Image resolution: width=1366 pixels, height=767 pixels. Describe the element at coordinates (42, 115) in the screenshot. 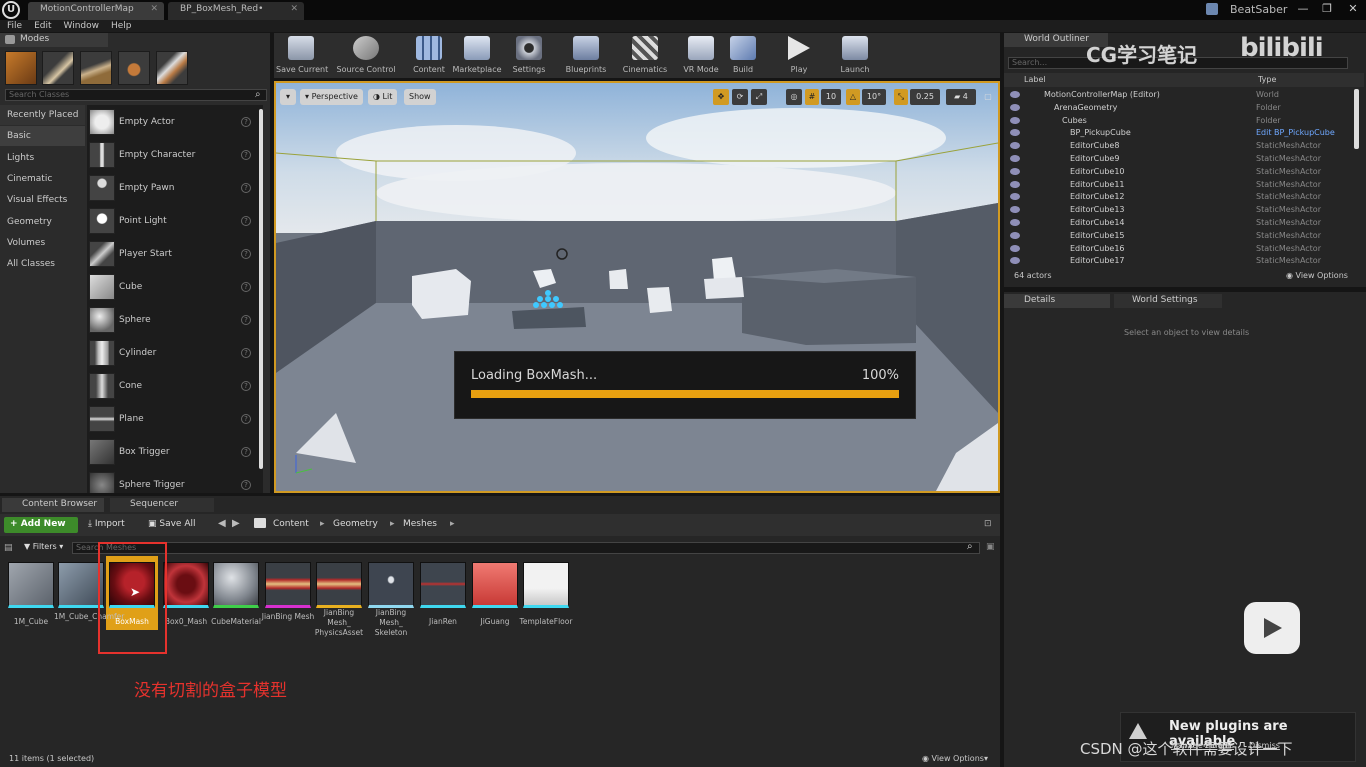

I see `category-recently-placed: Recently Placed` at that location.